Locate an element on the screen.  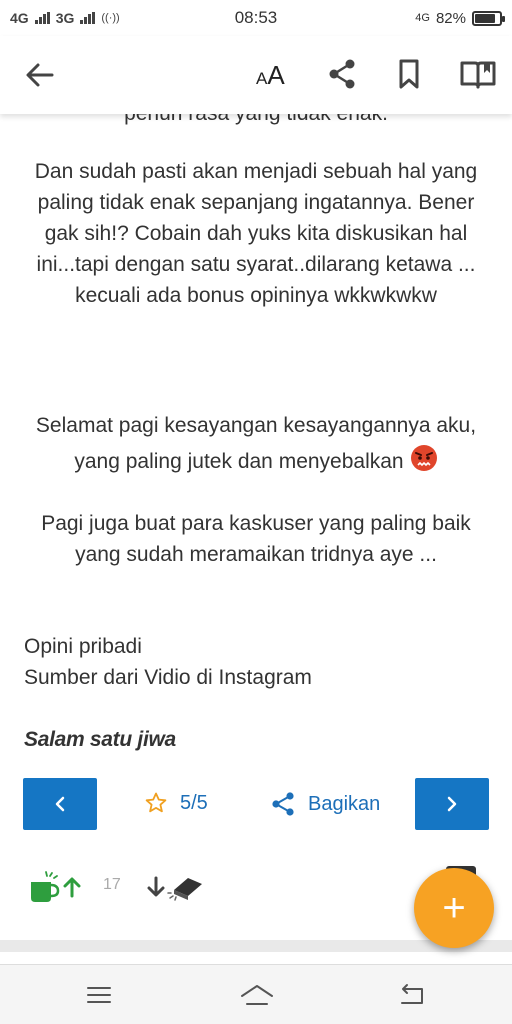
vote-count: 17 is located at coordinates (112, 884).